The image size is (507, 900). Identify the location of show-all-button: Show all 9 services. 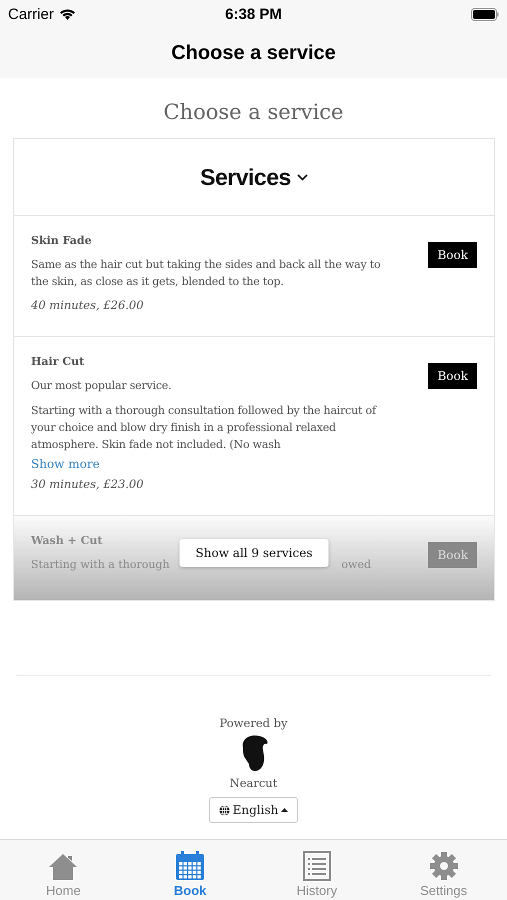
(254, 553).